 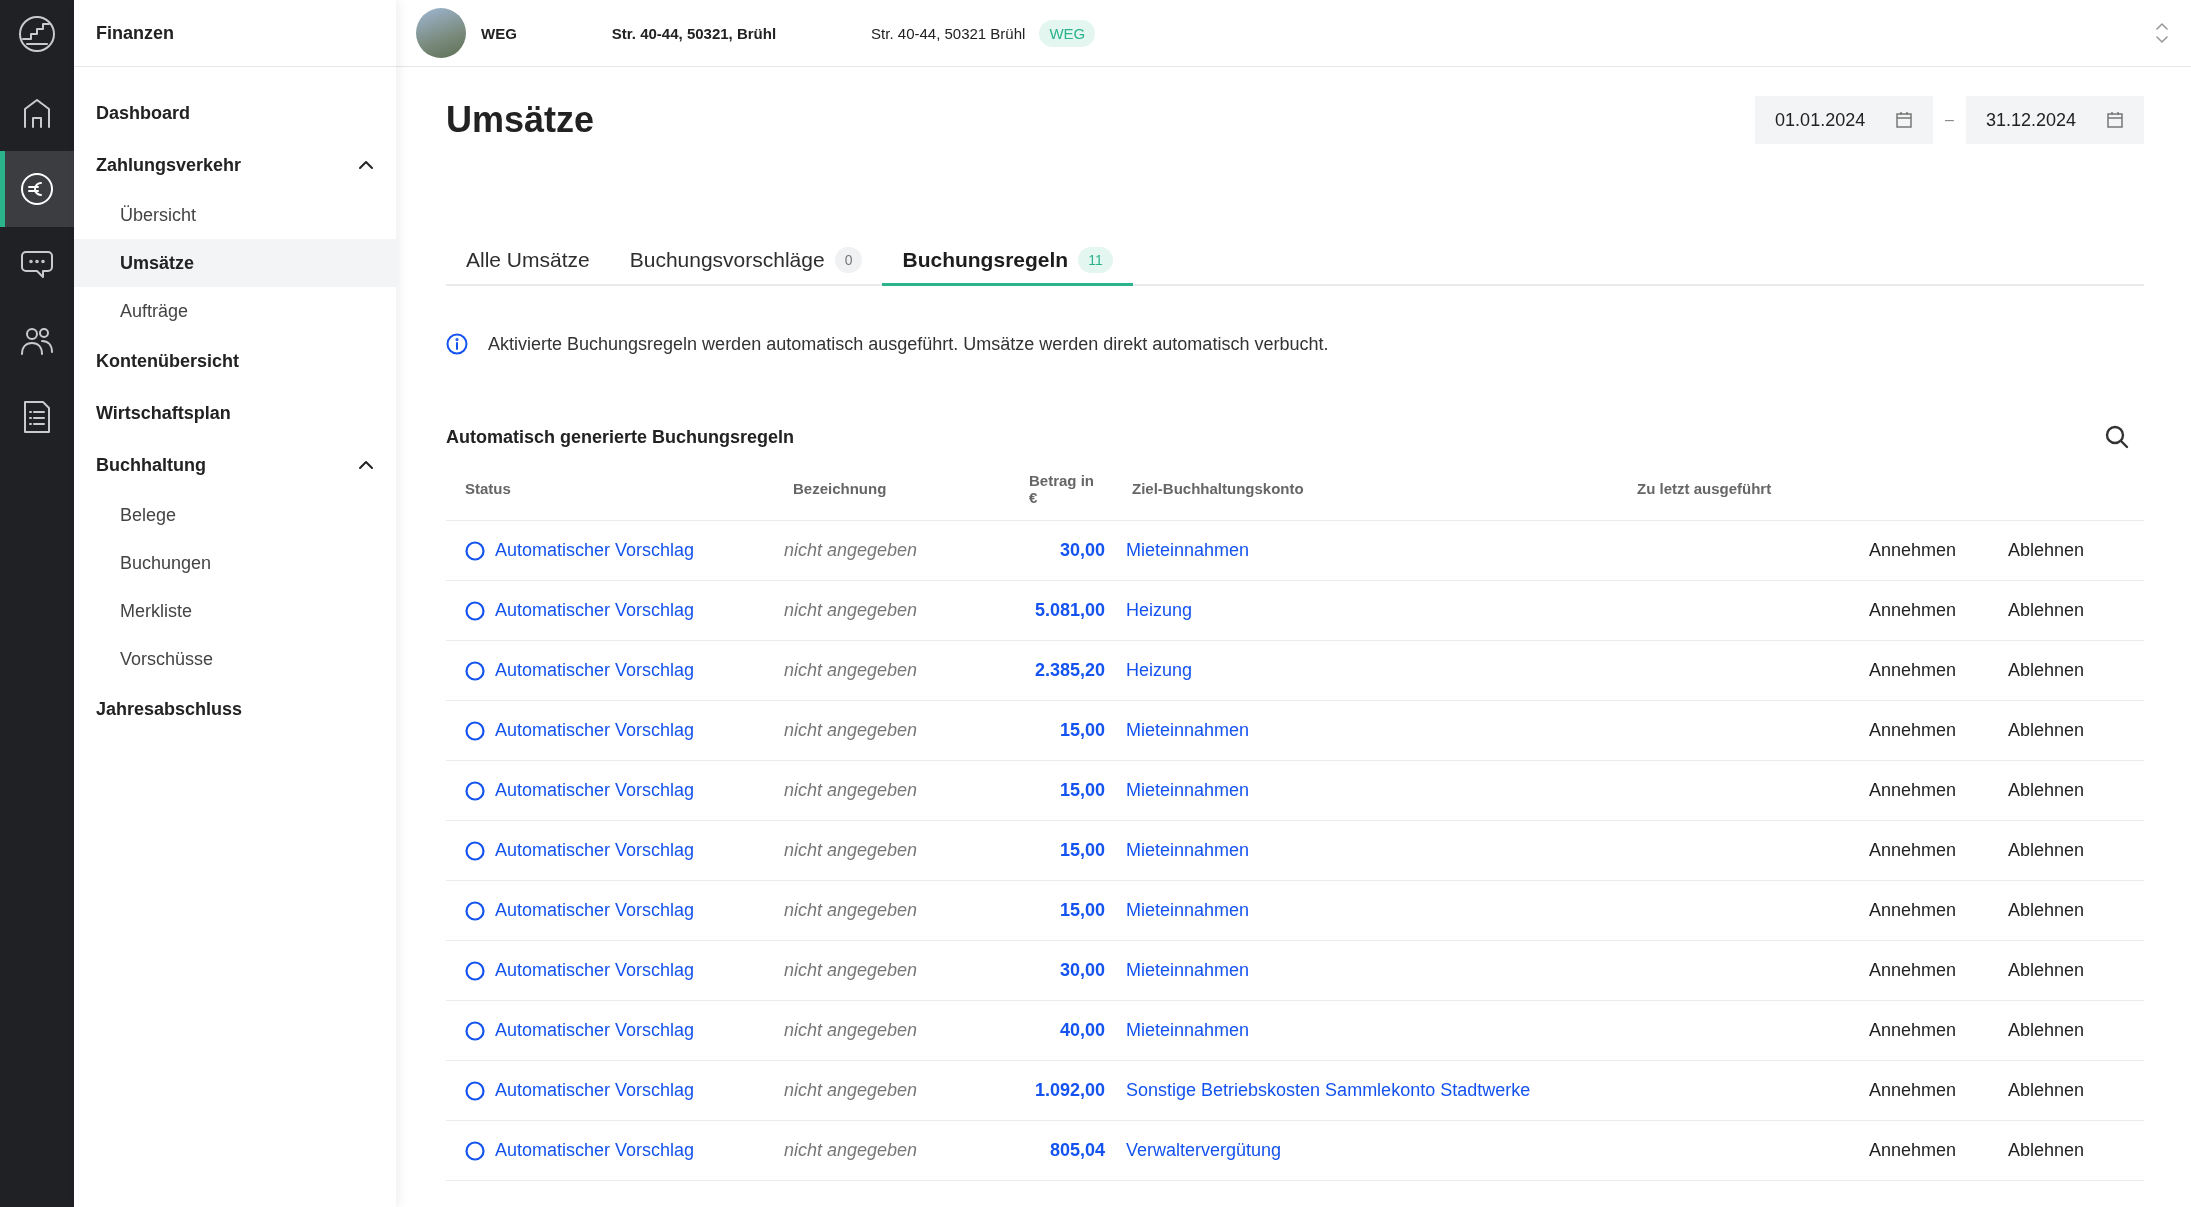 I want to click on sidebar-item: Dashboard, so click(x=235, y=113).